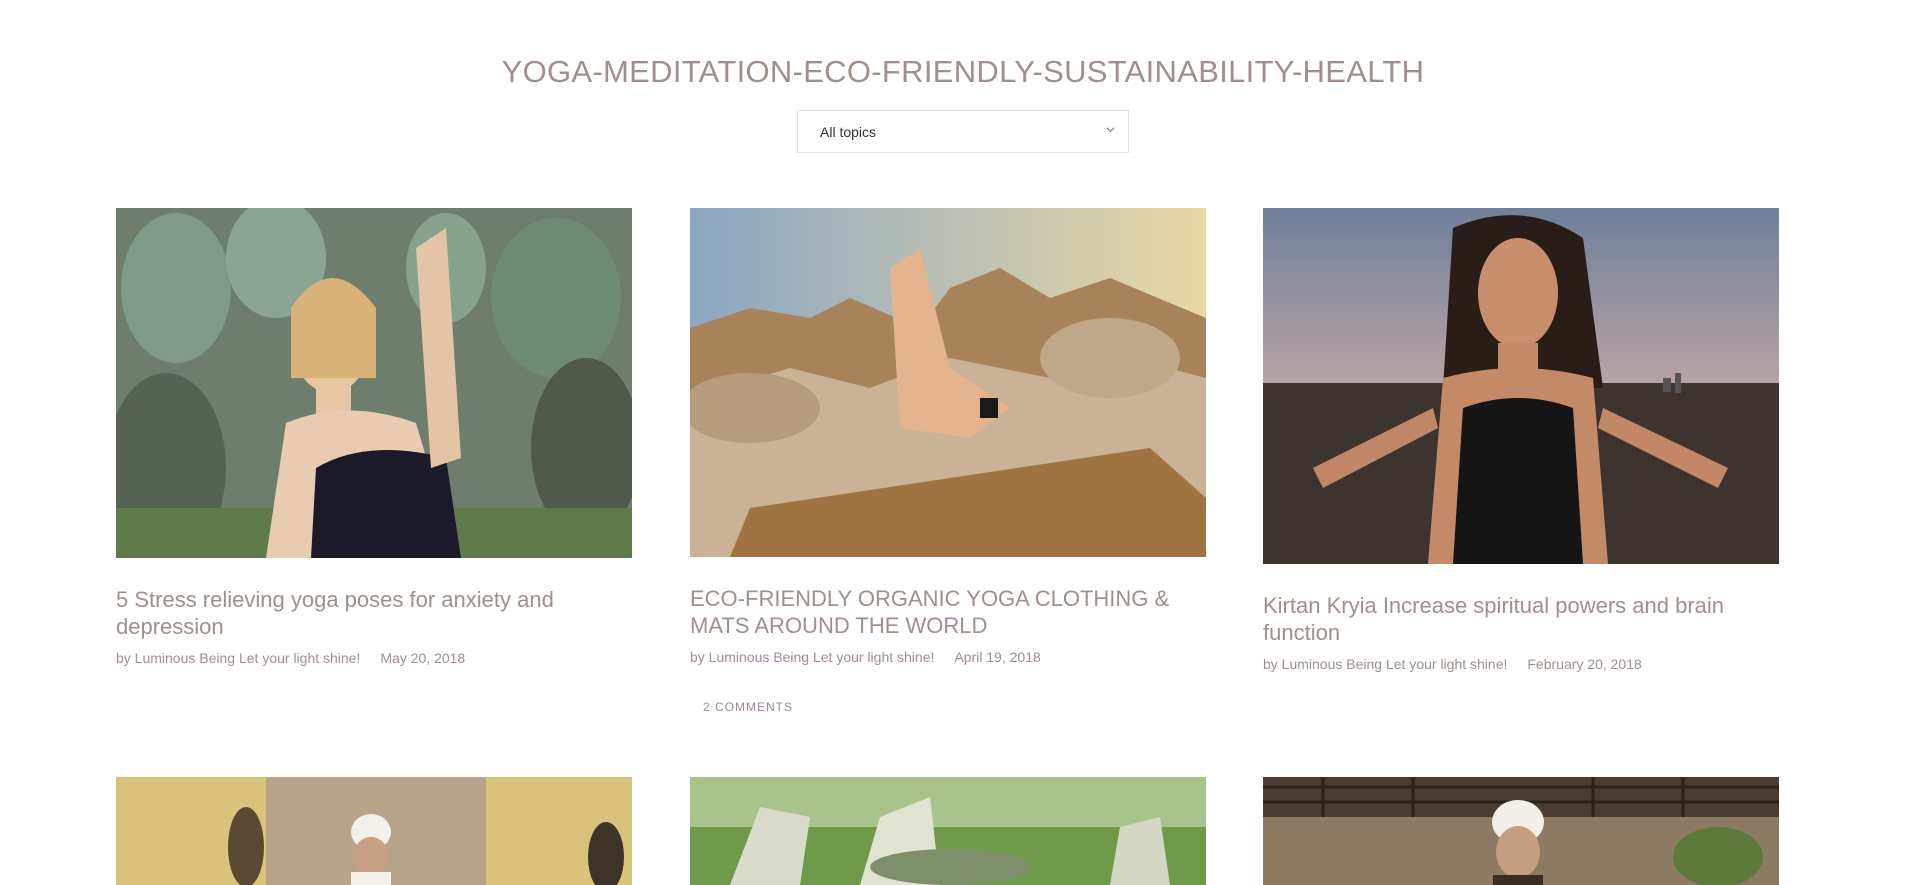 The width and height of the screenshot is (1926, 885). What do you see at coordinates (997, 657) in the screenshot?
I see `post-date: April 19, 2018` at bounding box center [997, 657].